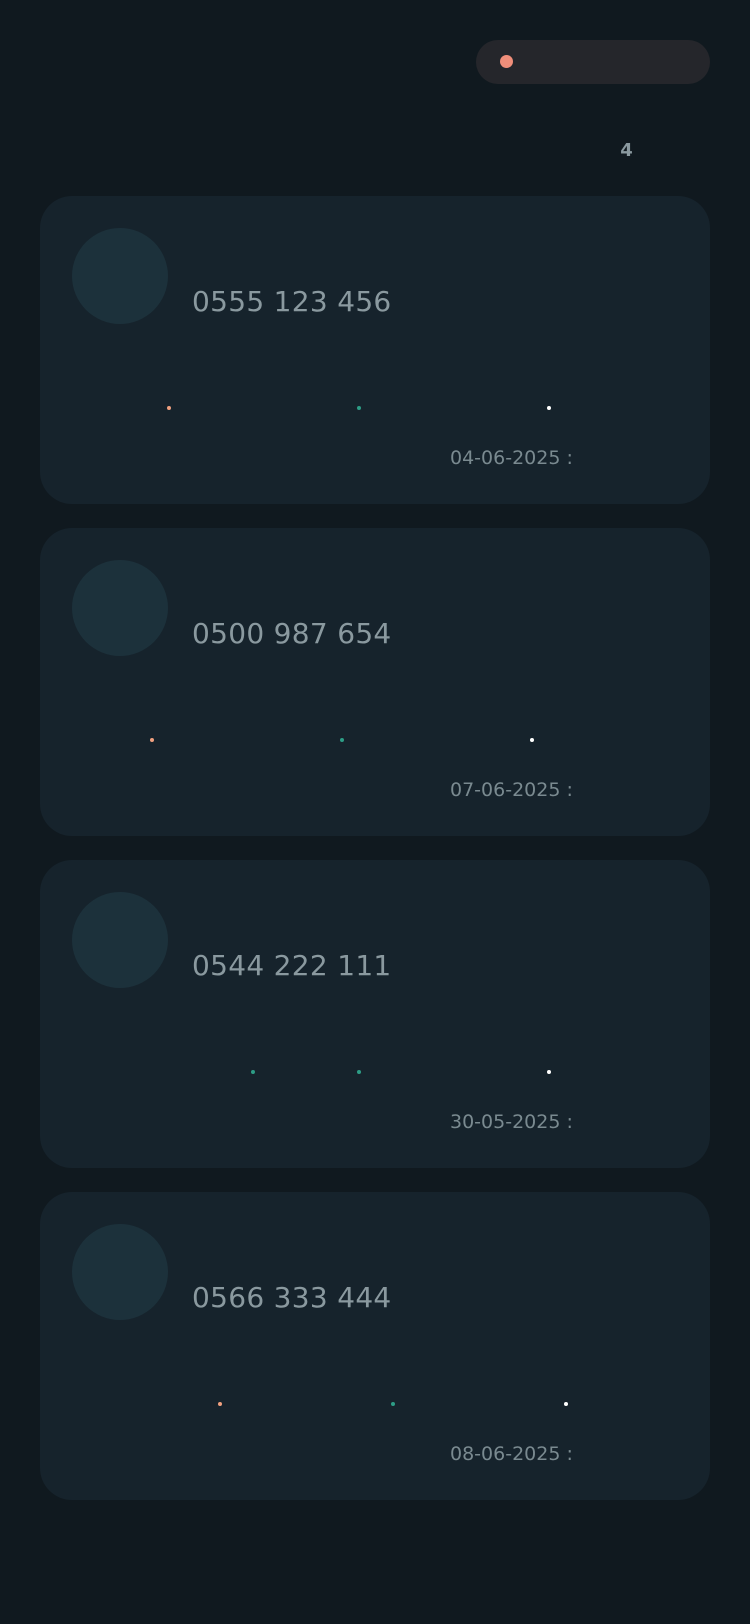  I want to click on phone-number: 0544 222 111, so click(292, 965).